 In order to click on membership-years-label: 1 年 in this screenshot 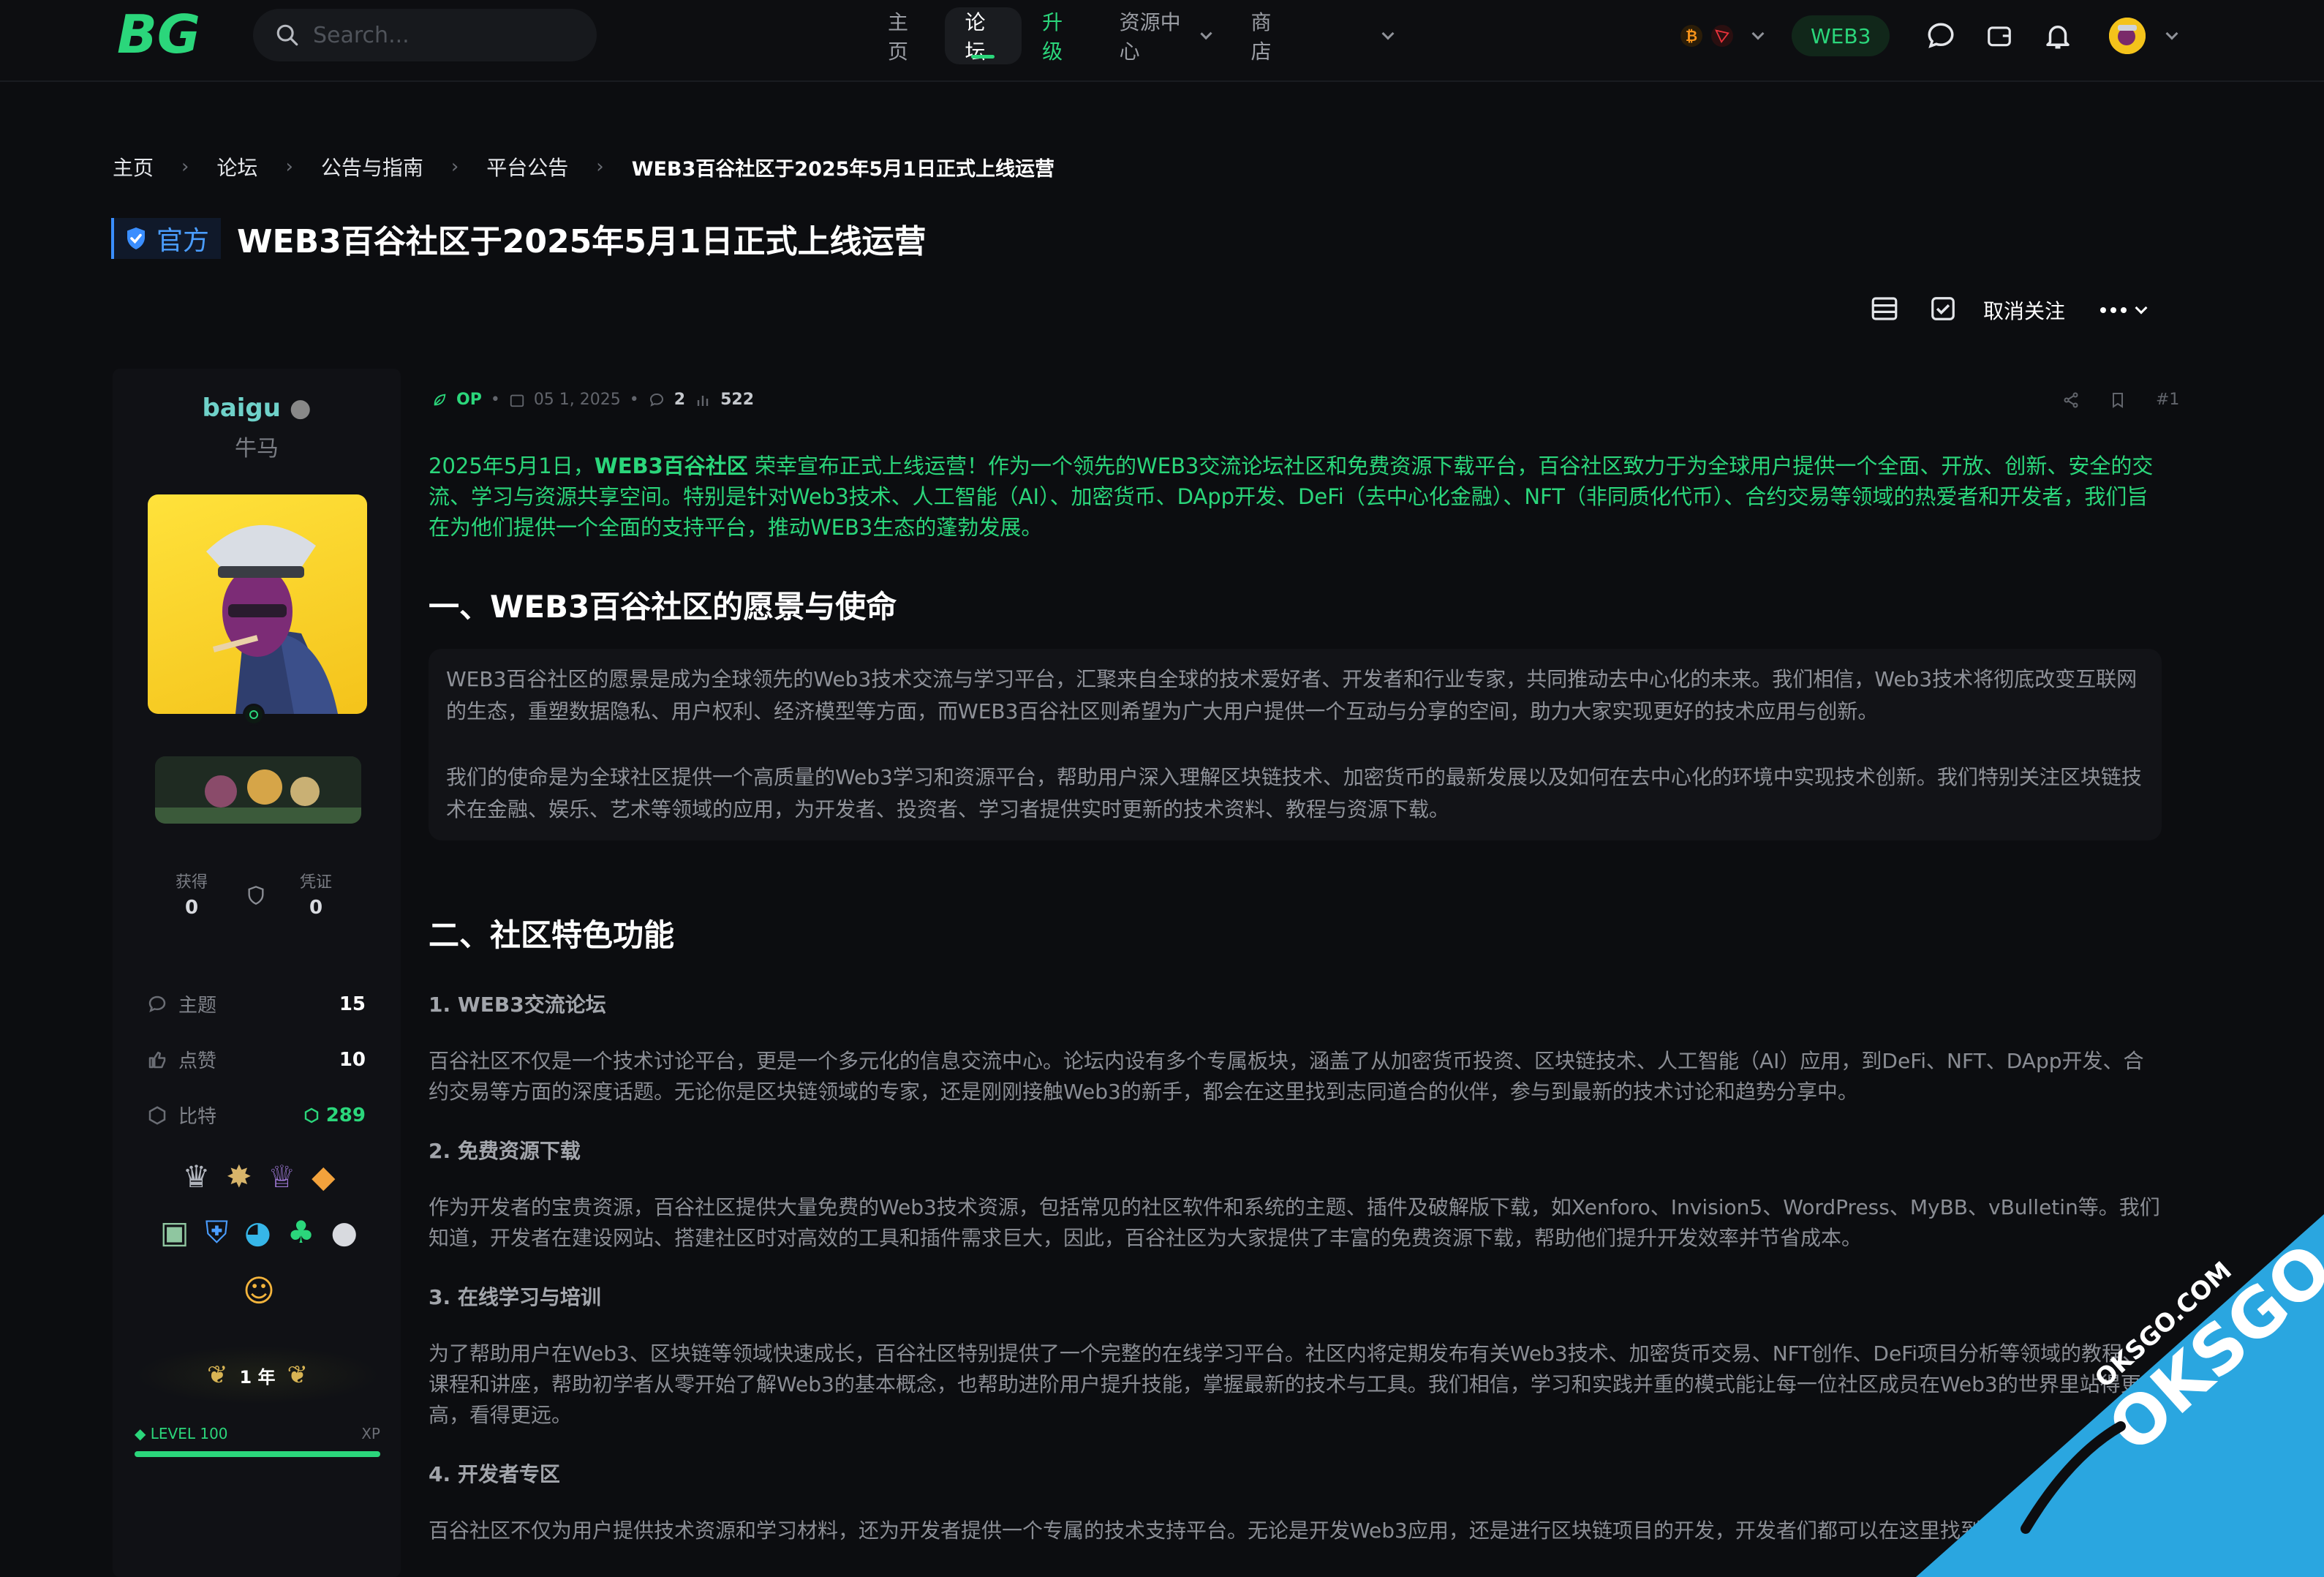, I will do `click(257, 1377)`.